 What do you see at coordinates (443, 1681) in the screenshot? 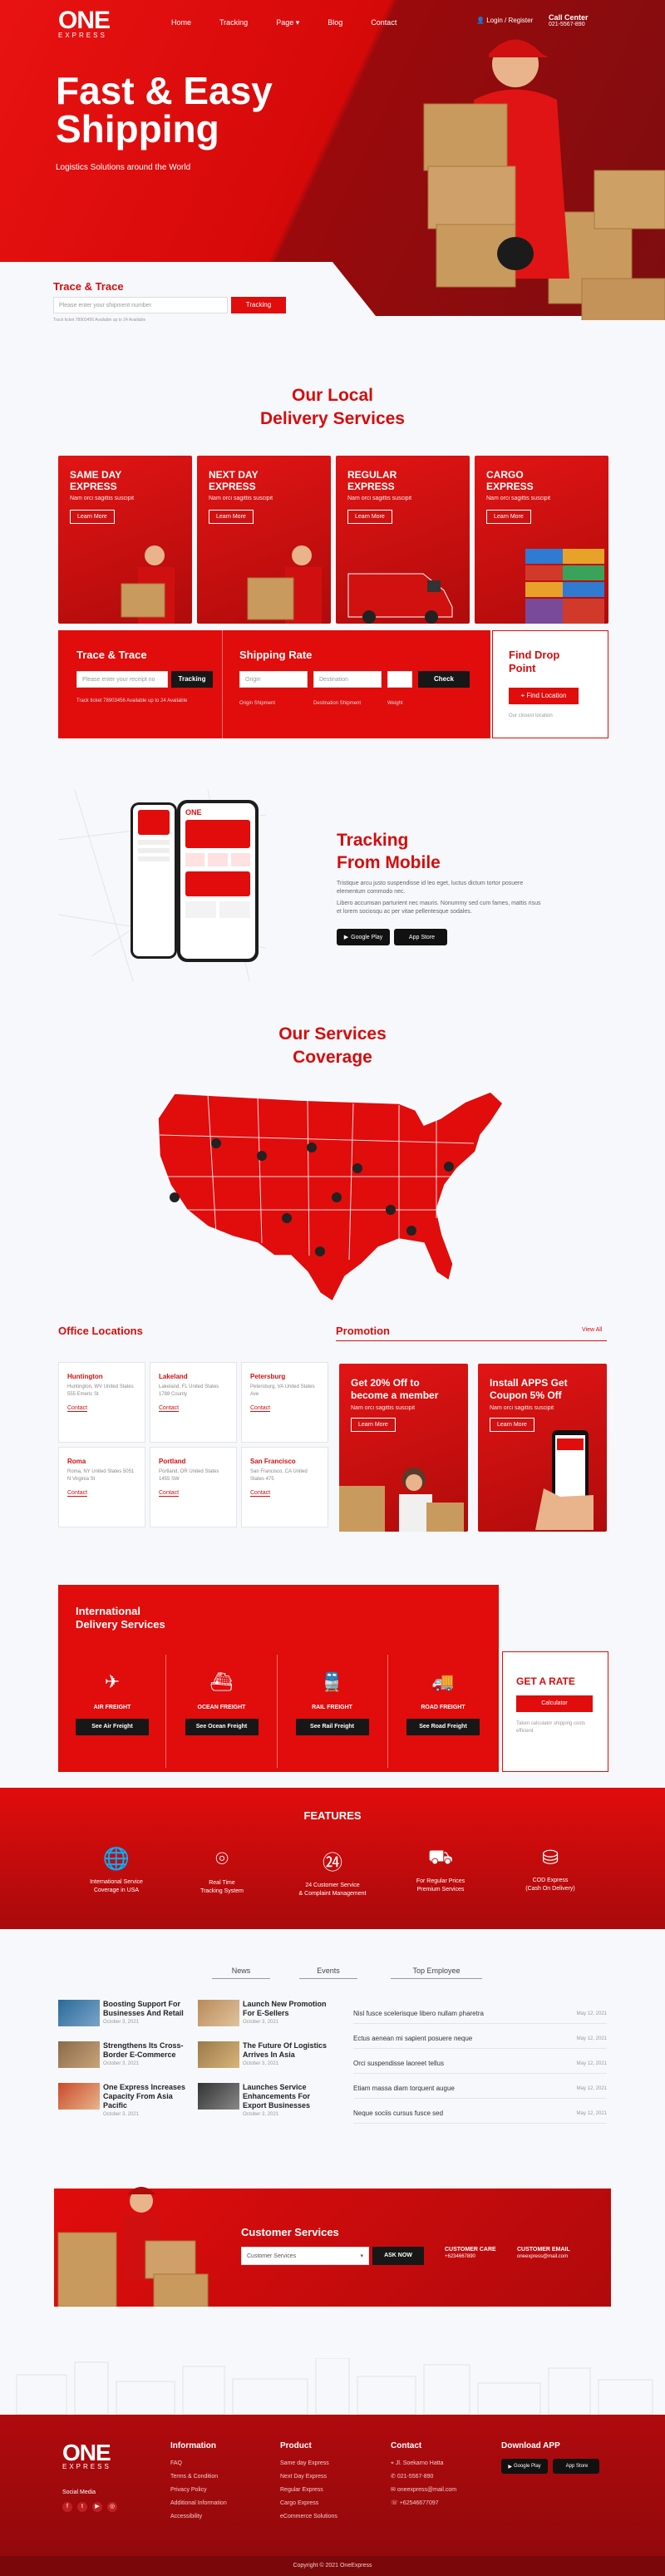
I see `truck-icon: 🚚` at bounding box center [443, 1681].